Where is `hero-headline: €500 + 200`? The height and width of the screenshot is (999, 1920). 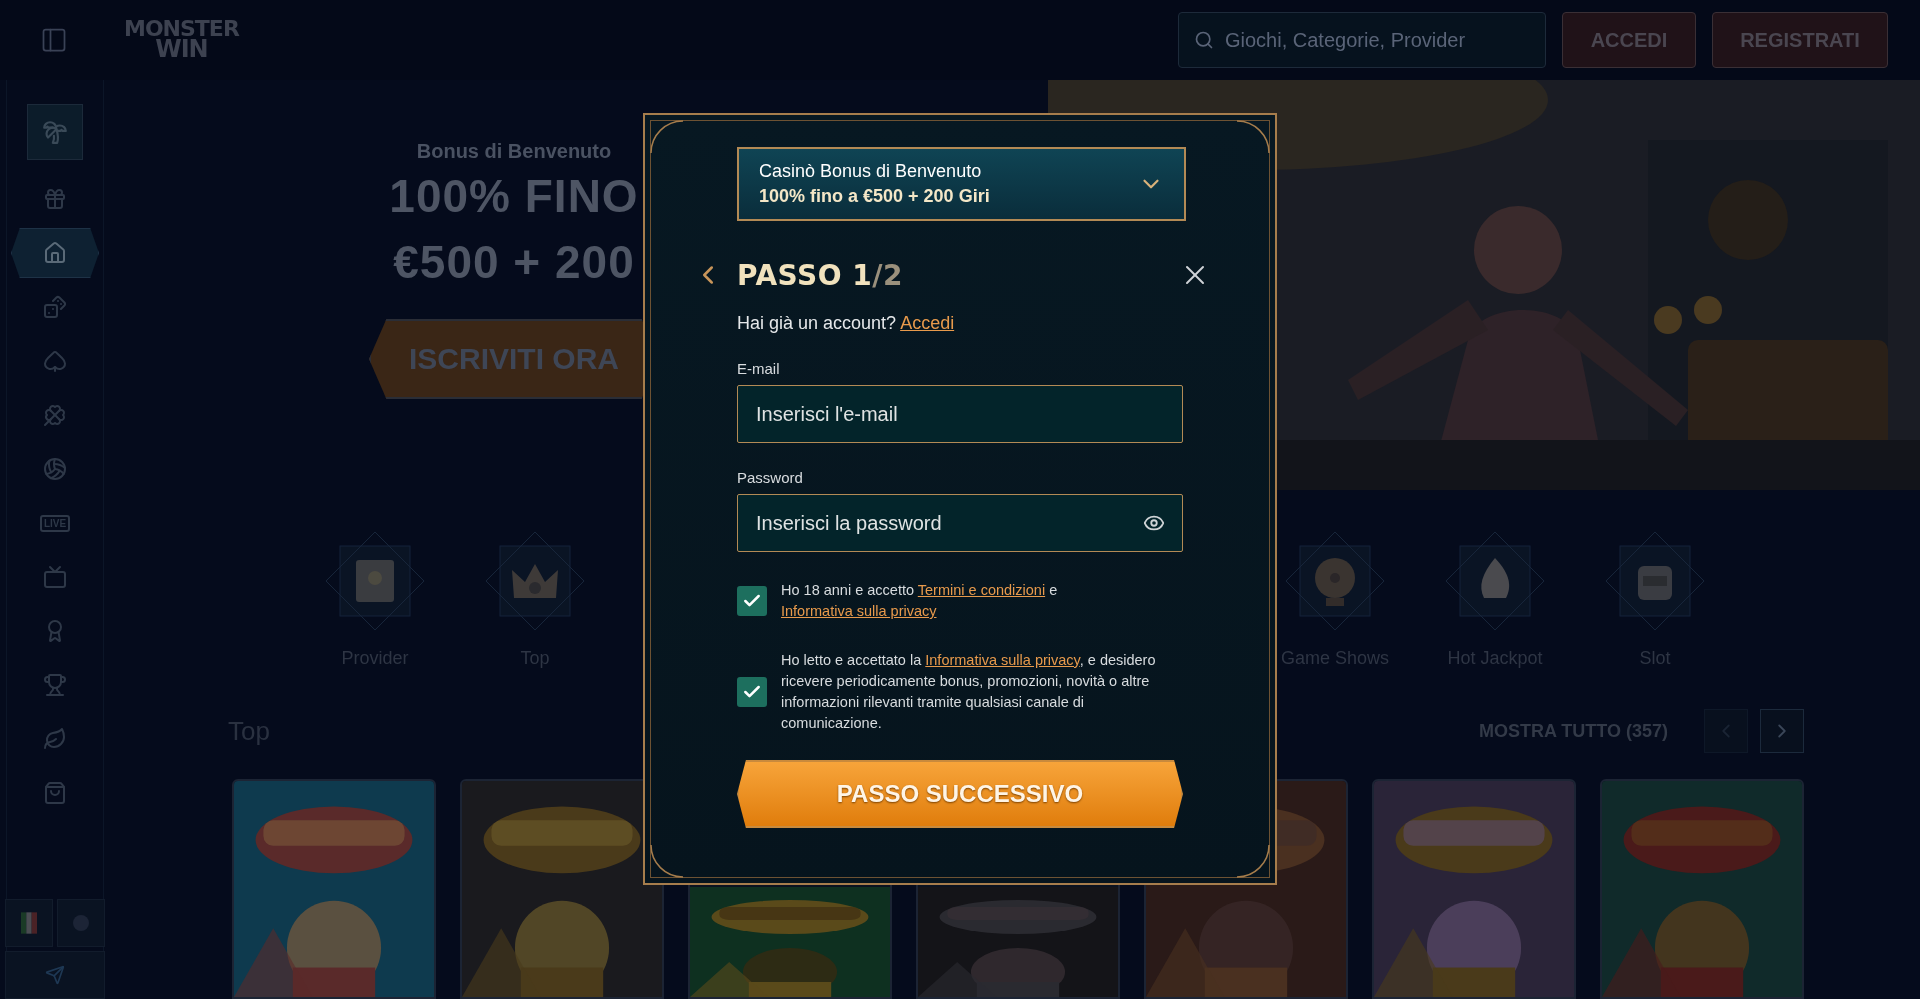 hero-headline: €500 + 200 is located at coordinates (514, 262).